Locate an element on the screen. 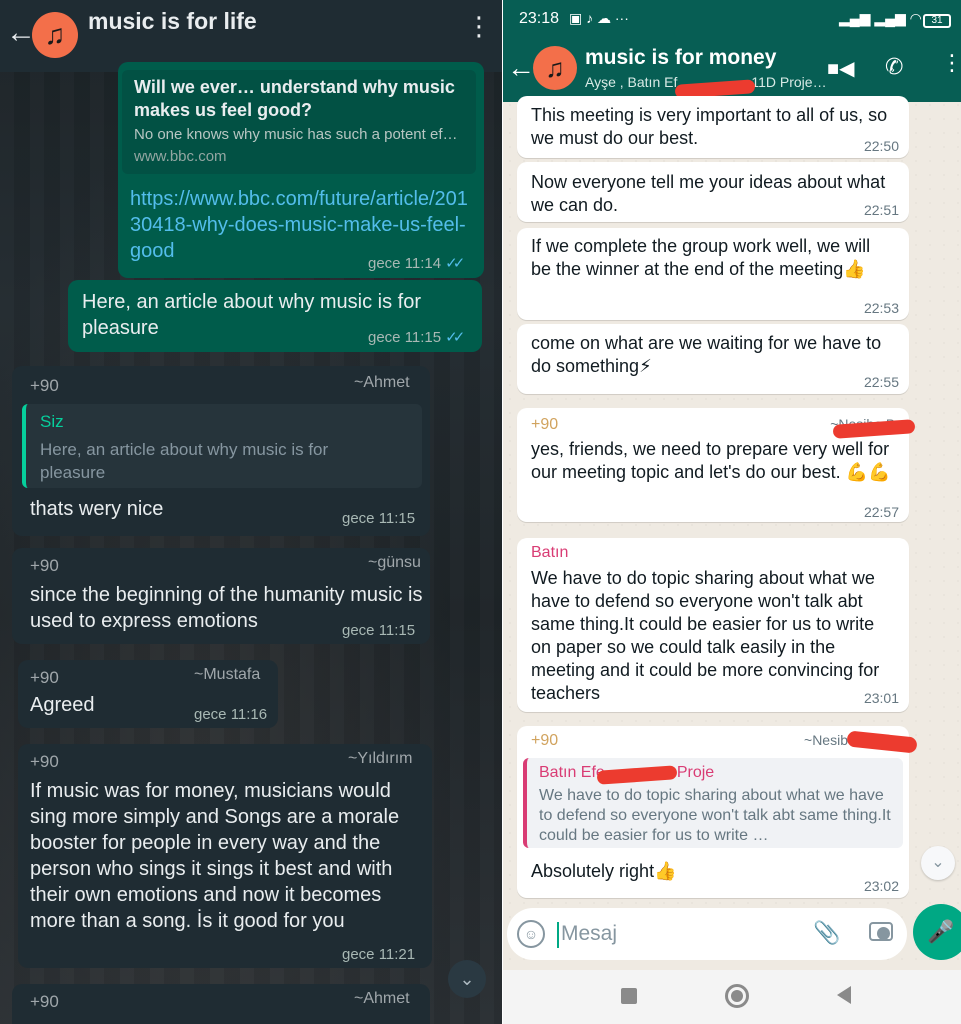  emoji-icon: ☺ is located at coordinates (531, 934).